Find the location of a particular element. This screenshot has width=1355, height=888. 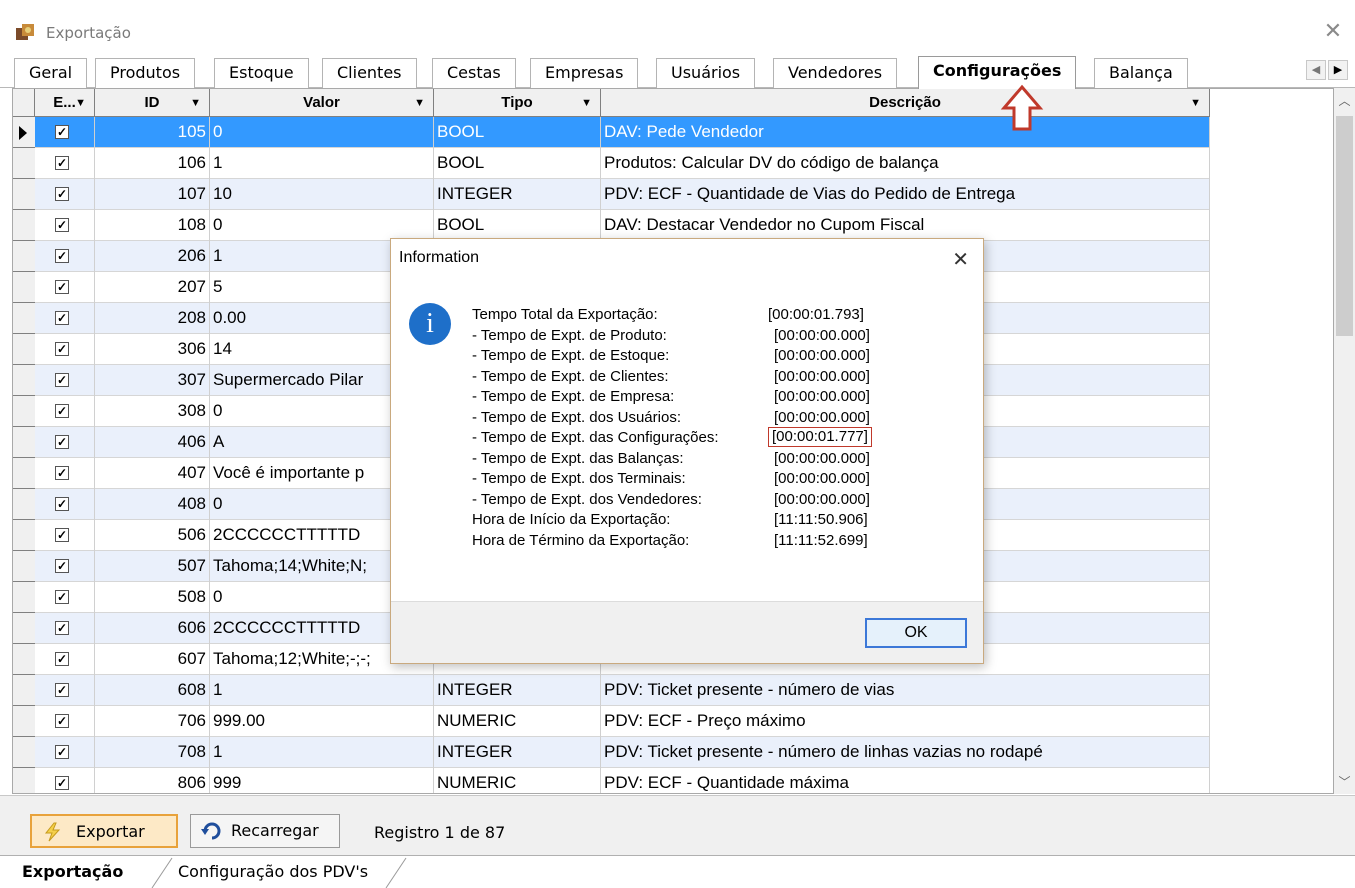

tab-scroll-left-icon: ◀ is located at coordinates (1316, 70).